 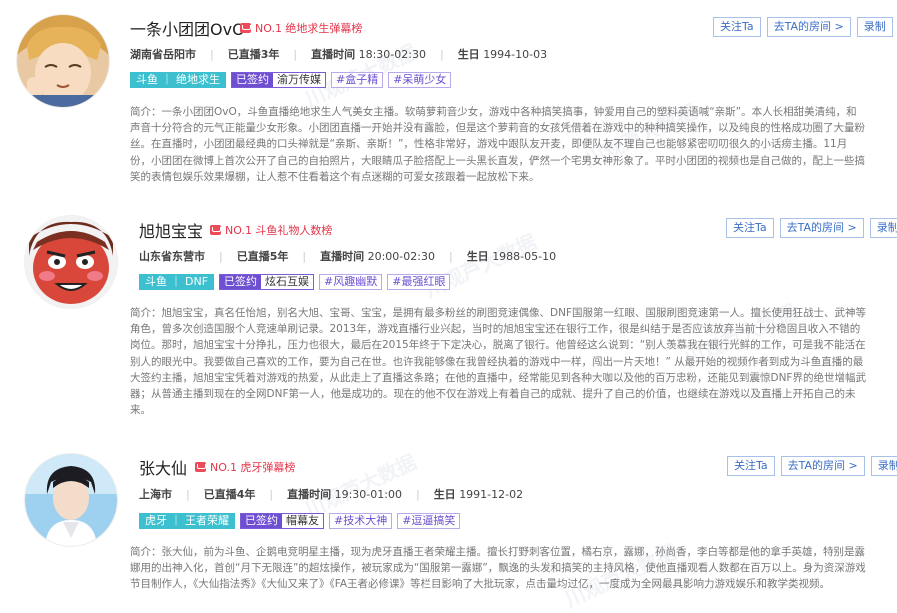 I want to click on signed-tag: 已签约 帽幕友, so click(x=282, y=521).